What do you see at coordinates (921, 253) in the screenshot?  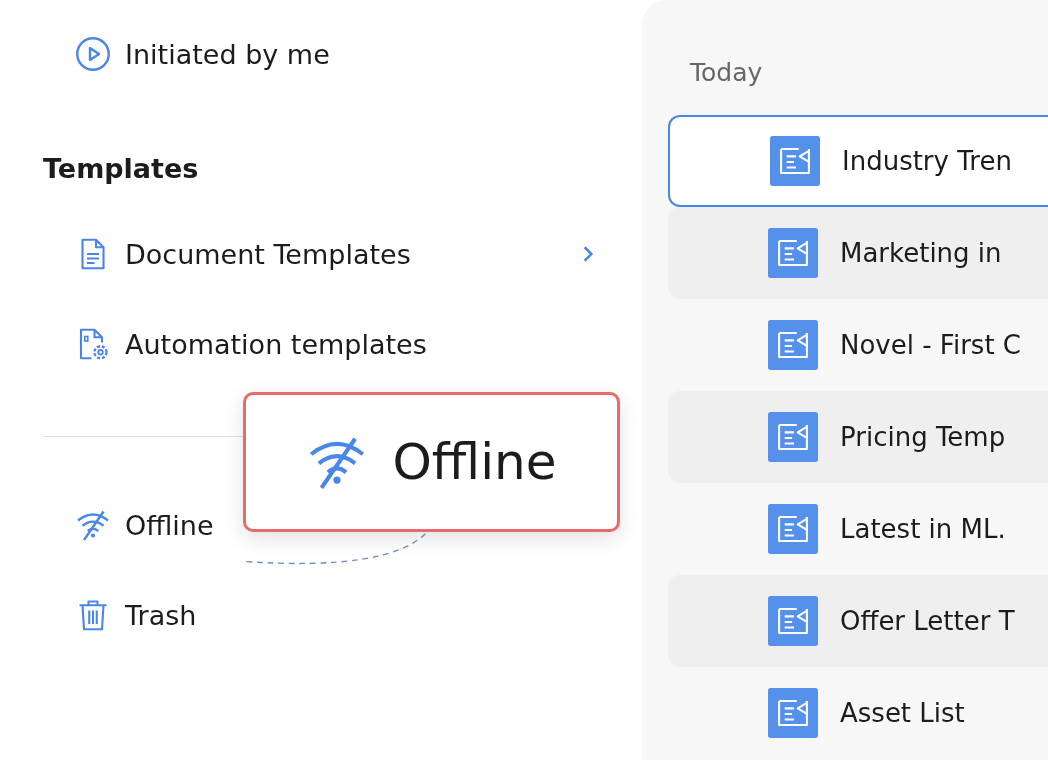 I see `document-title: Marketing in` at bounding box center [921, 253].